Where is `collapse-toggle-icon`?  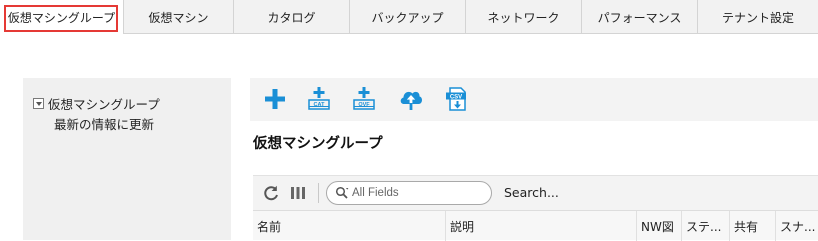 collapse-toggle-icon is located at coordinates (38, 103).